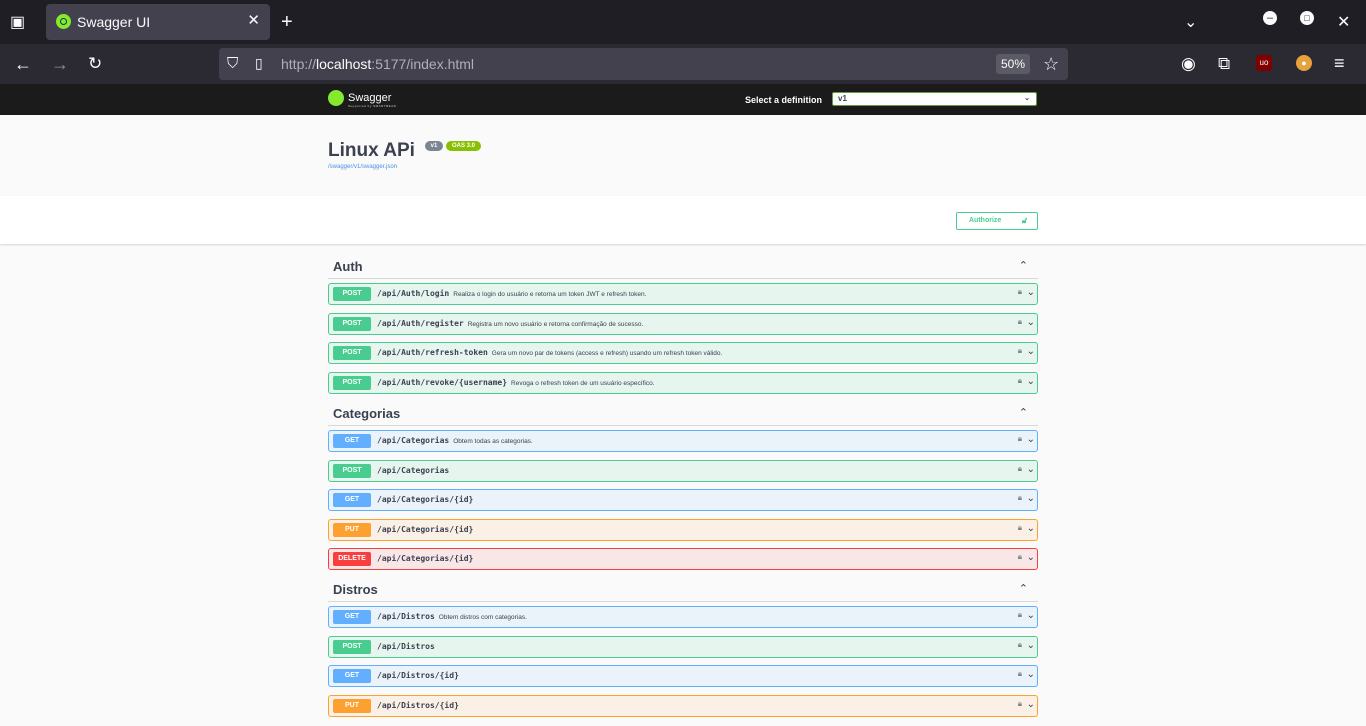 This screenshot has width=1366, height=726. I want to click on operation-row: PUT/api/Categorias/{id} 🔒︎ ⌄, so click(683, 530).